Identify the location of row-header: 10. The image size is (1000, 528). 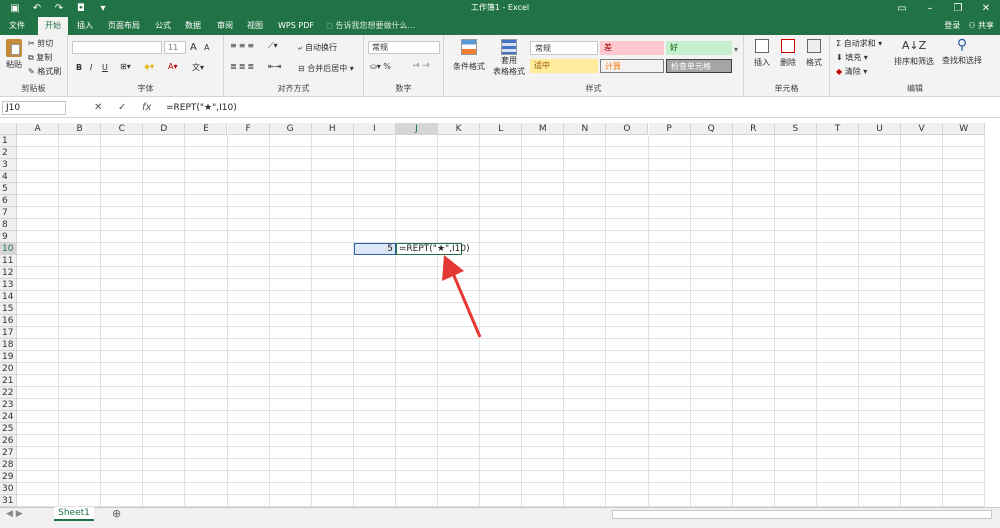
(8, 249).